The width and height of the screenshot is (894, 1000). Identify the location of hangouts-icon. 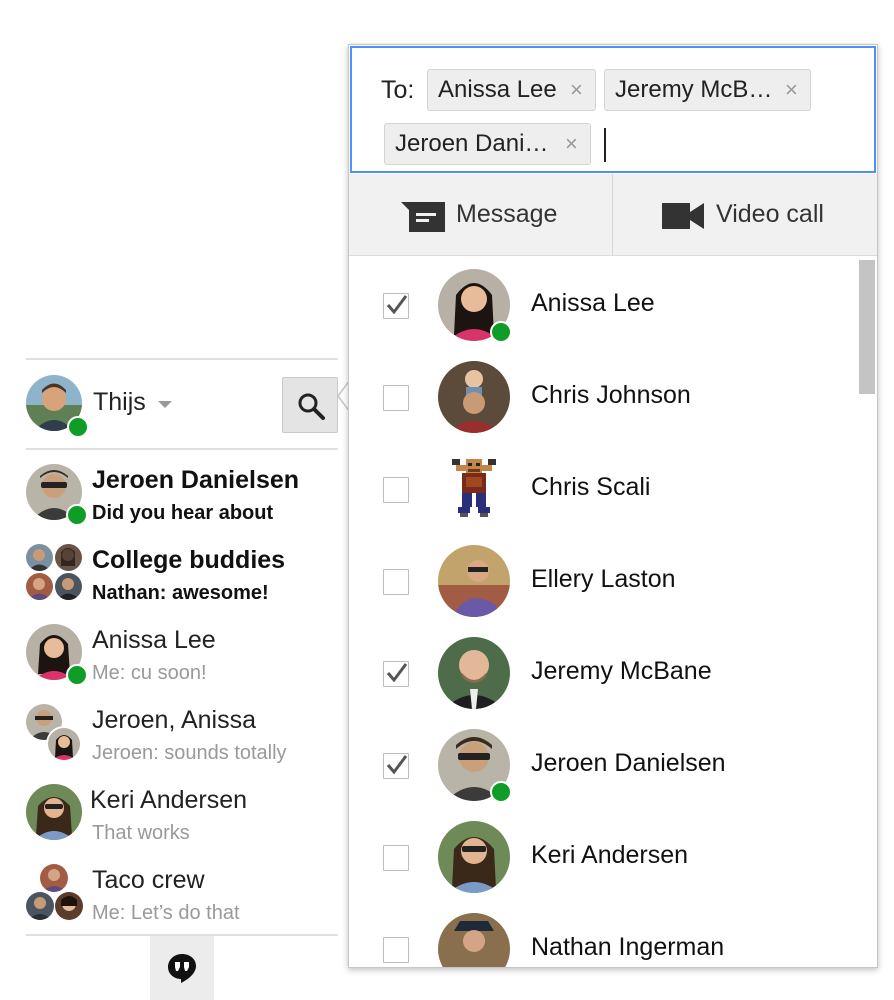
(182, 968).